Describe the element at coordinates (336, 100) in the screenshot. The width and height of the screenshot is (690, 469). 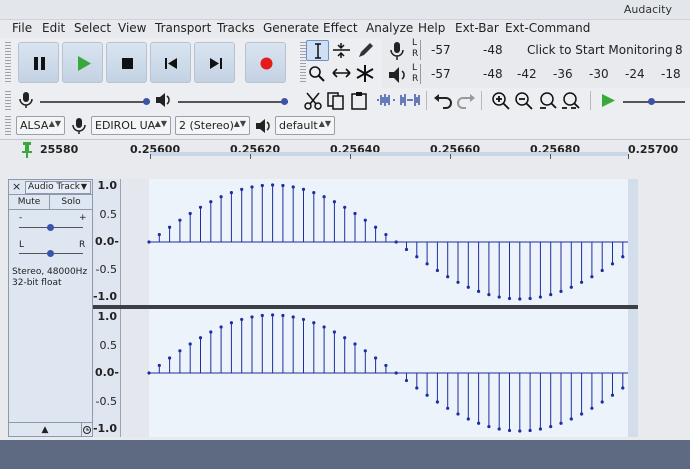
I see `copy-icon` at that location.